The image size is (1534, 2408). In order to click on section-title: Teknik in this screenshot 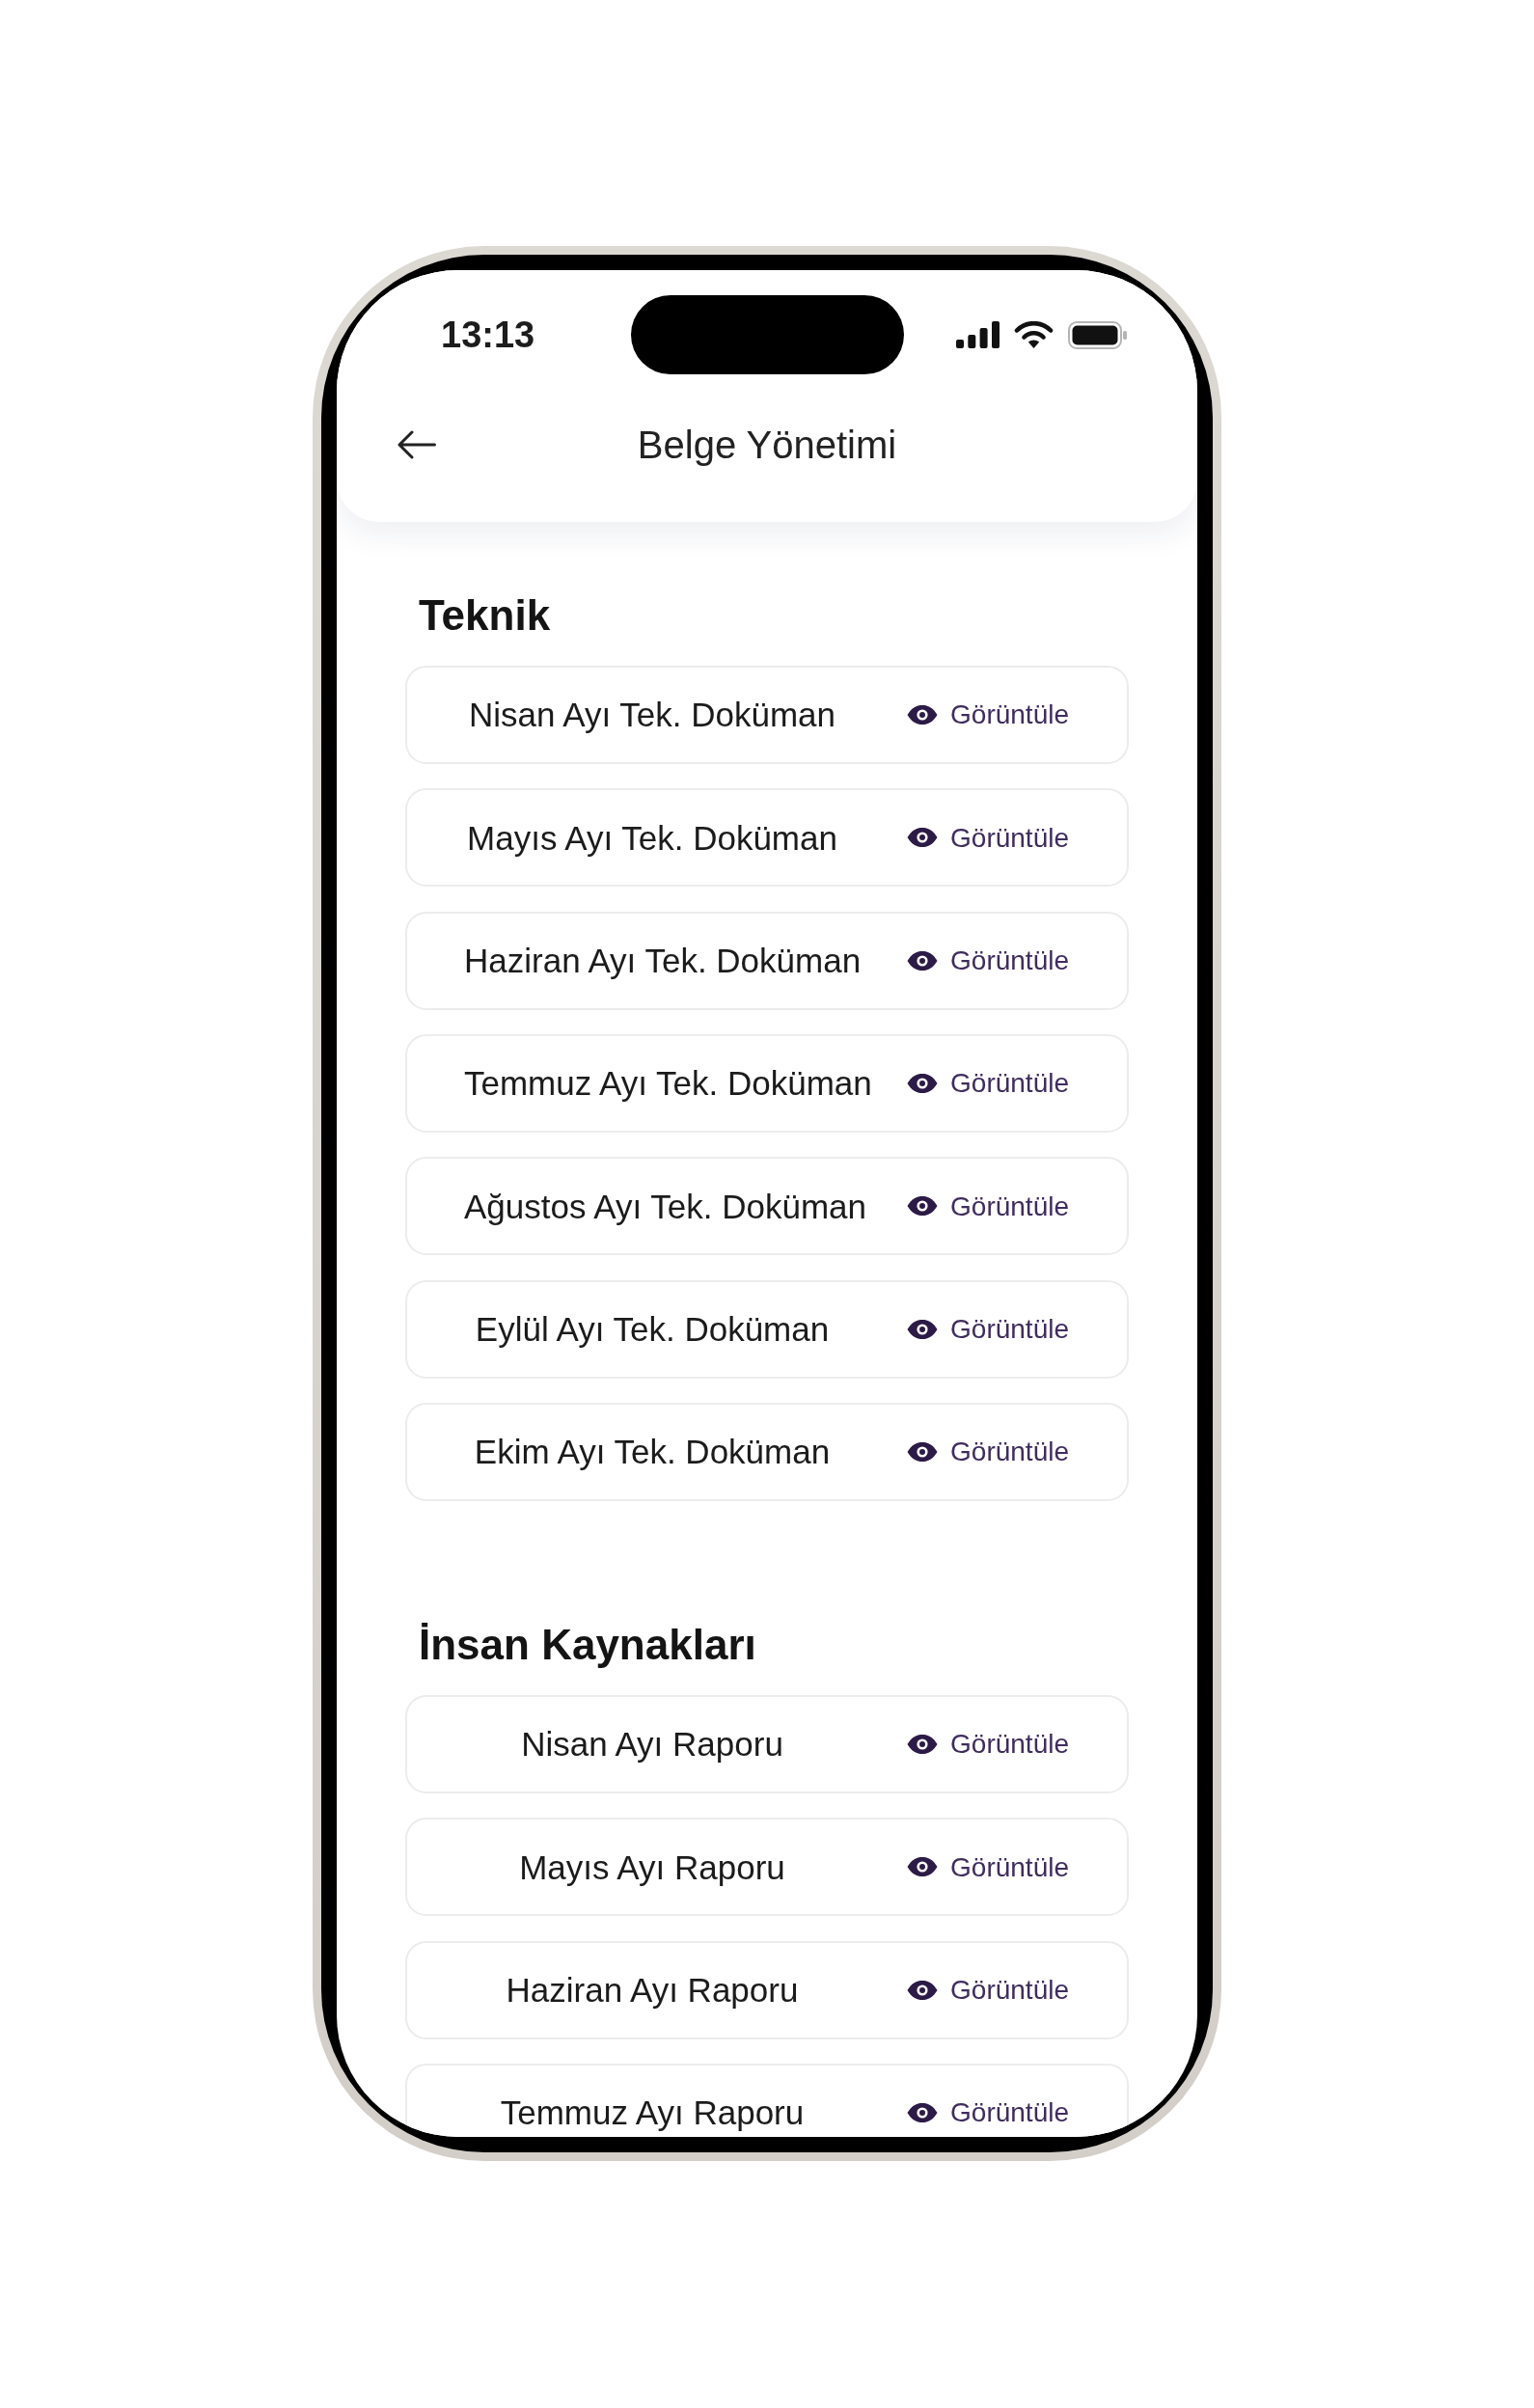, I will do `click(485, 615)`.